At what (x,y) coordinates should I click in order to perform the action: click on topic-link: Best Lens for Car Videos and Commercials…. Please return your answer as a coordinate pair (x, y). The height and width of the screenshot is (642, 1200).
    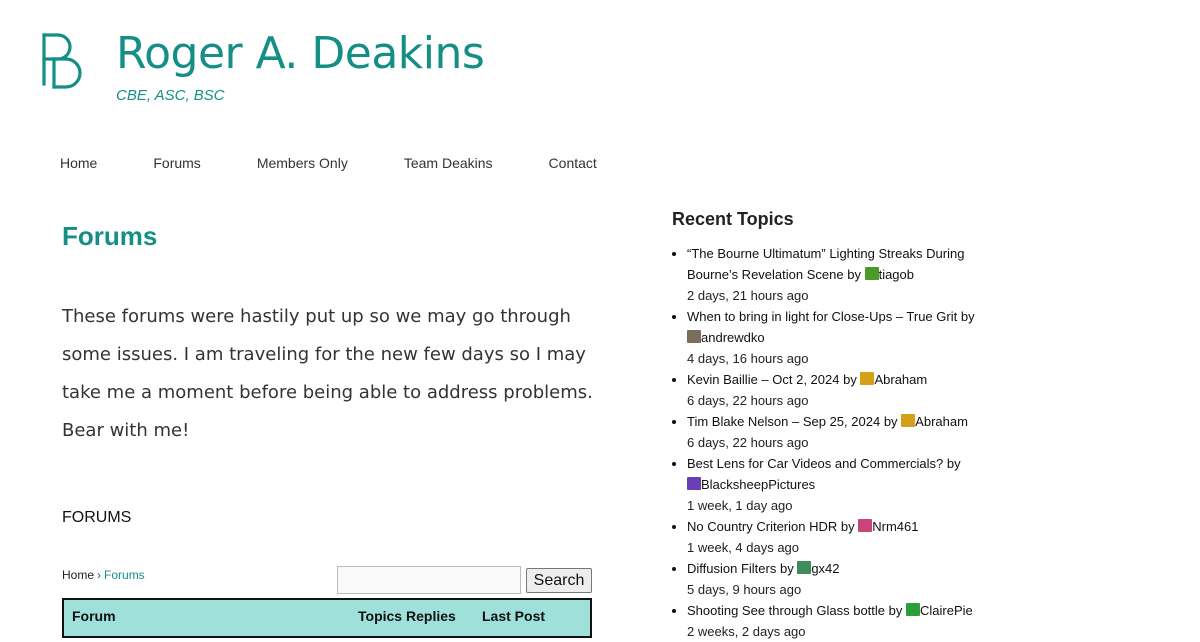
    Looking at the image, I should click on (815, 463).